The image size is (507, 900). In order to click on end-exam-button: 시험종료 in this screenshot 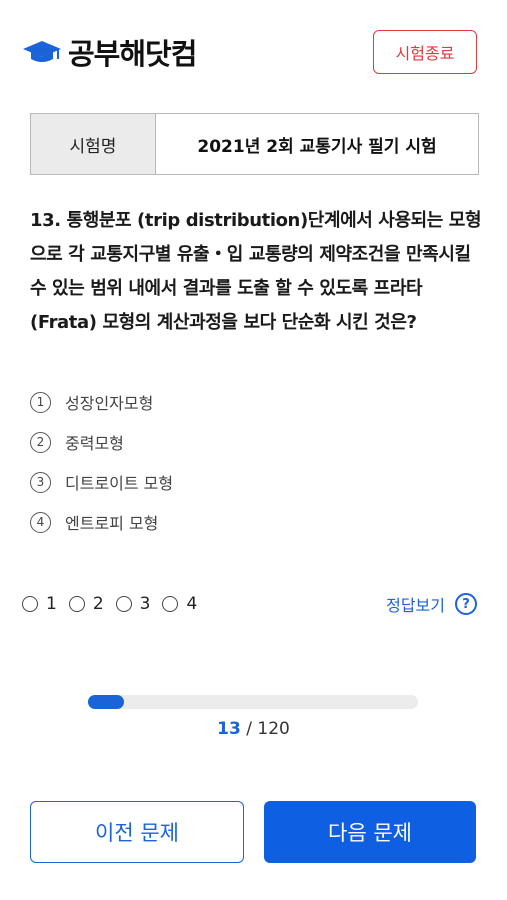, I will do `click(425, 52)`.